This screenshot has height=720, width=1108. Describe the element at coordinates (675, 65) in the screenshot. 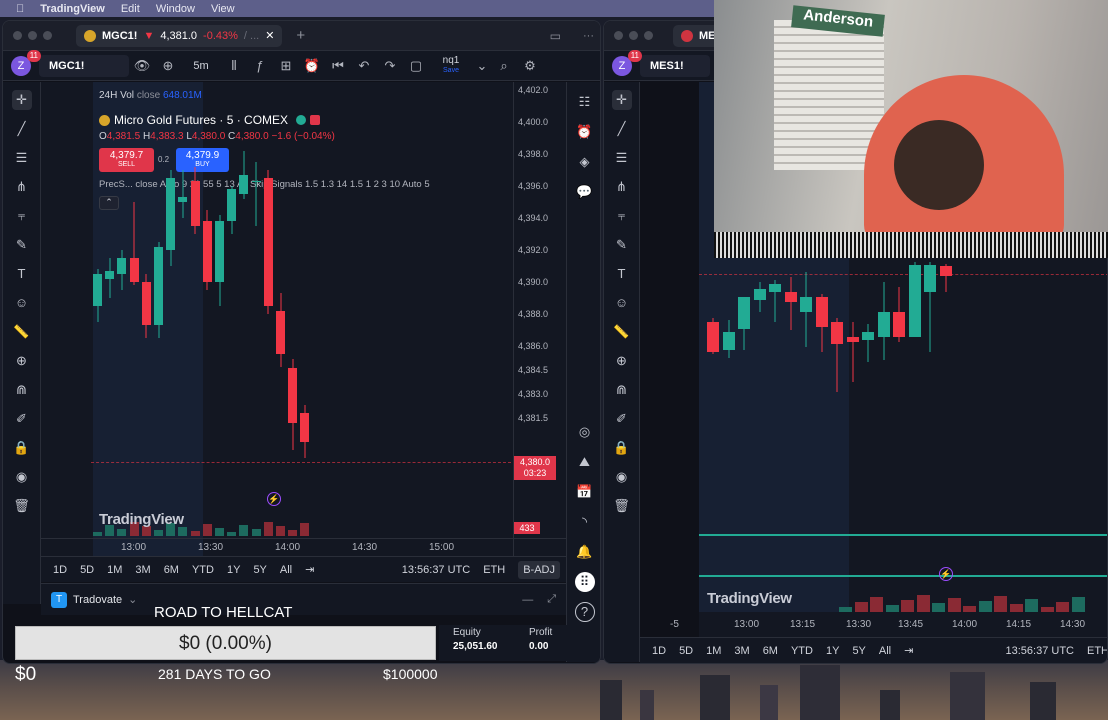

I see `symbol-search: MES1!` at that location.